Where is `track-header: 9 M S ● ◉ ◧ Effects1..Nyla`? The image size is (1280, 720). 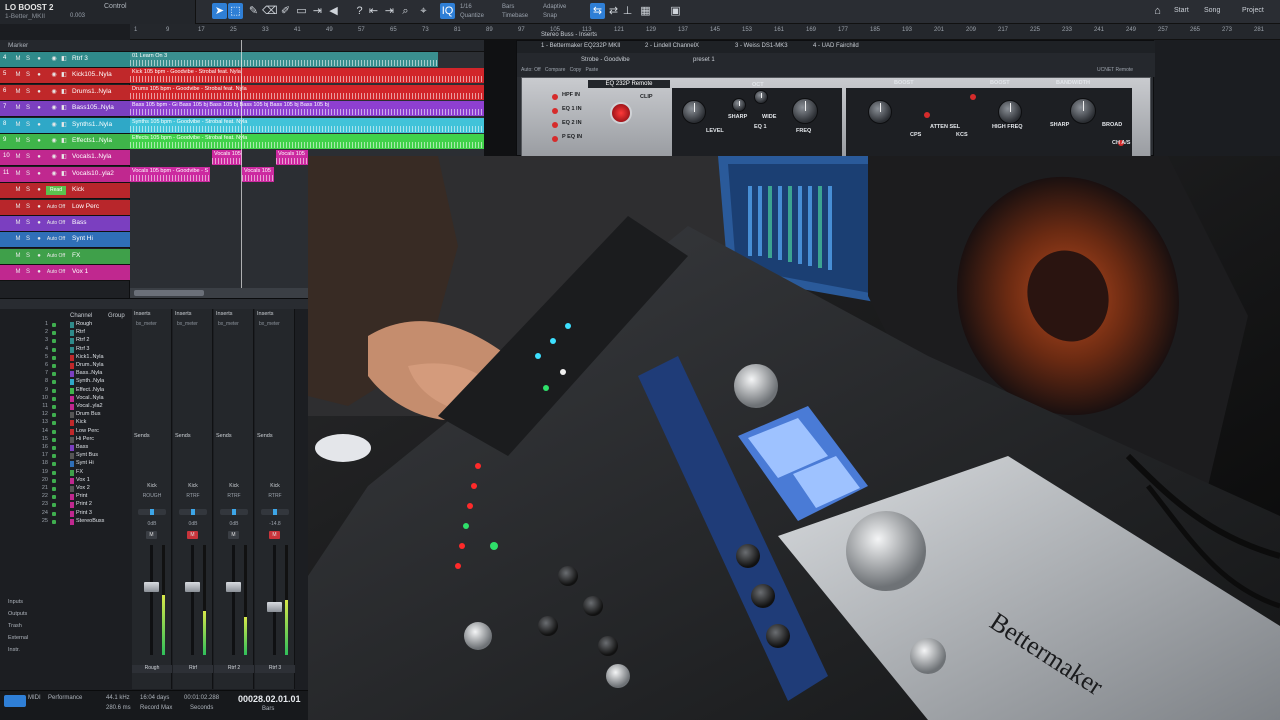 track-header: 9 M S ● ◉ ◧ Effects1..Nyla is located at coordinates (65, 142).